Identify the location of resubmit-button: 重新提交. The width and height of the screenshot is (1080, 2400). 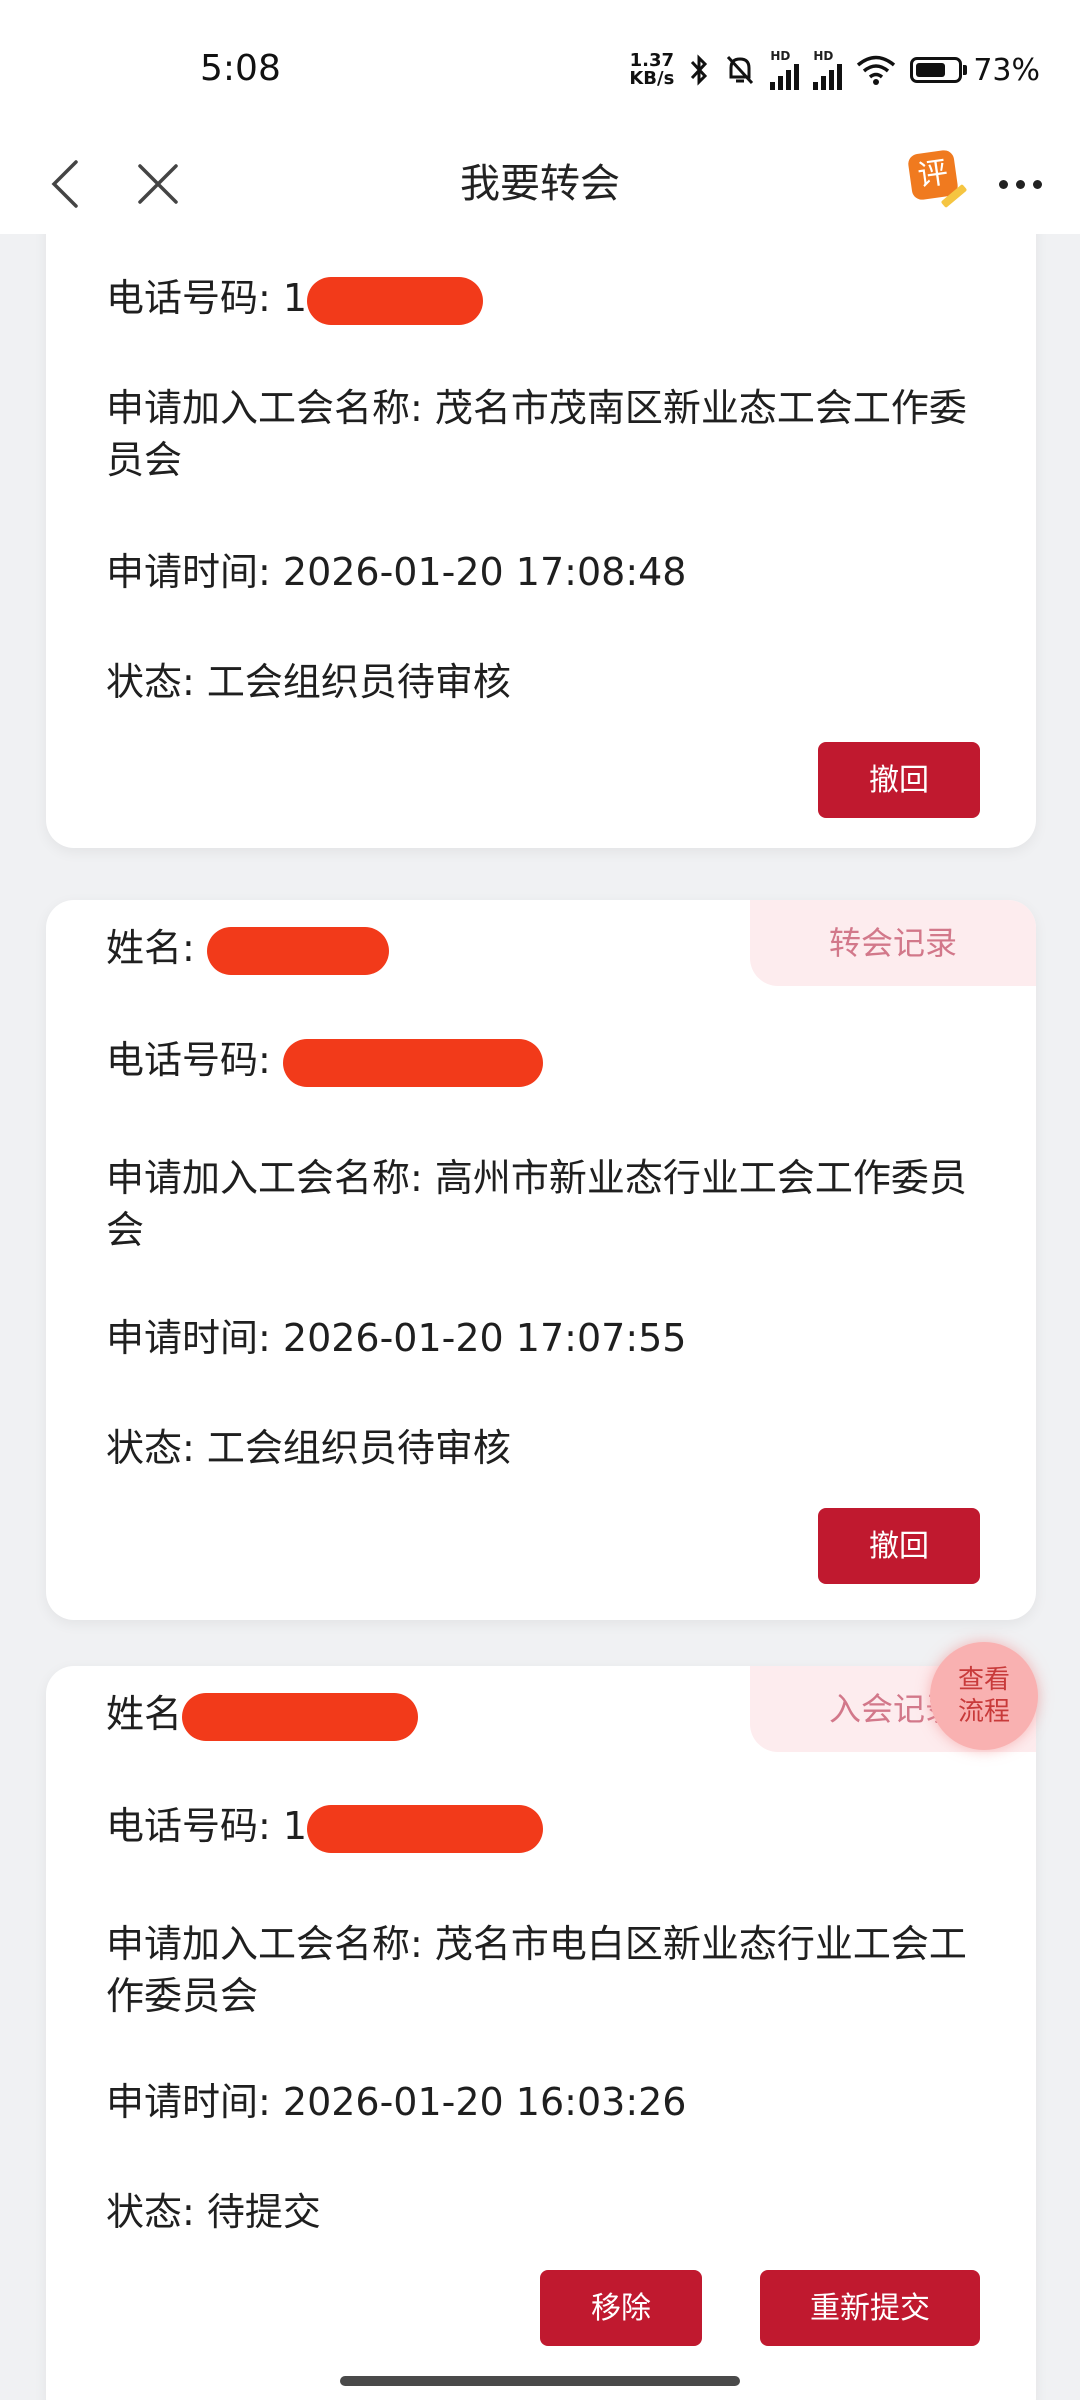
(870, 2308).